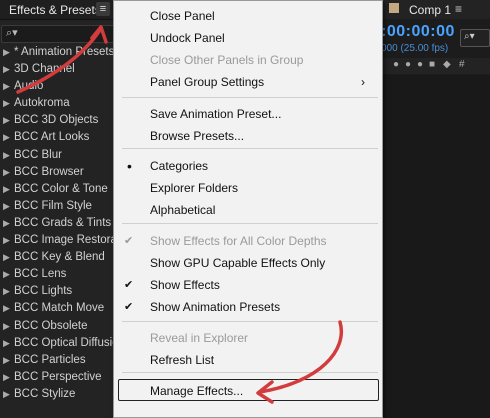  Describe the element at coordinates (248, 360) in the screenshot. I see `menu-item-refresh-list: Refresh List` at that location.